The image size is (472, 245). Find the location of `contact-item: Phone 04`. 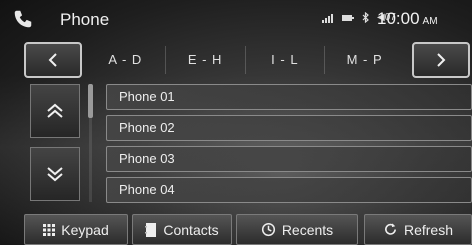

contact-item: Phone 04 is located at coordinates (289, 190).